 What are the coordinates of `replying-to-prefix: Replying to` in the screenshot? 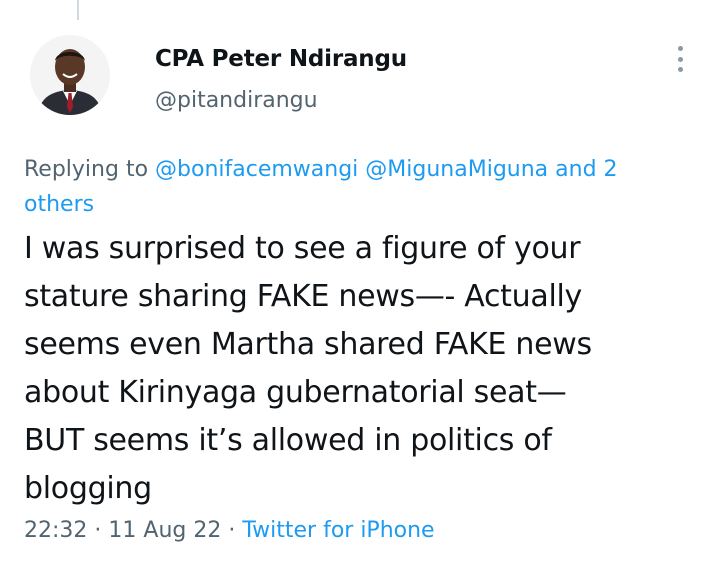 It's located at (86, 169).